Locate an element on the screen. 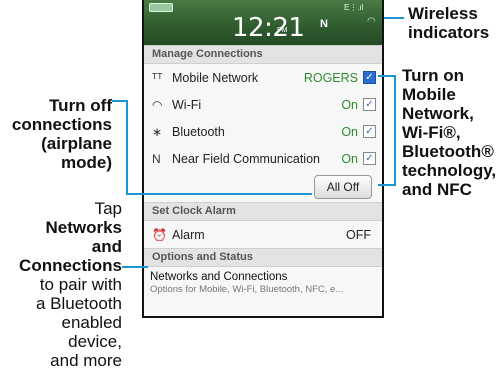  turn-off-line-horizontal is located at coordinates (119, 101).